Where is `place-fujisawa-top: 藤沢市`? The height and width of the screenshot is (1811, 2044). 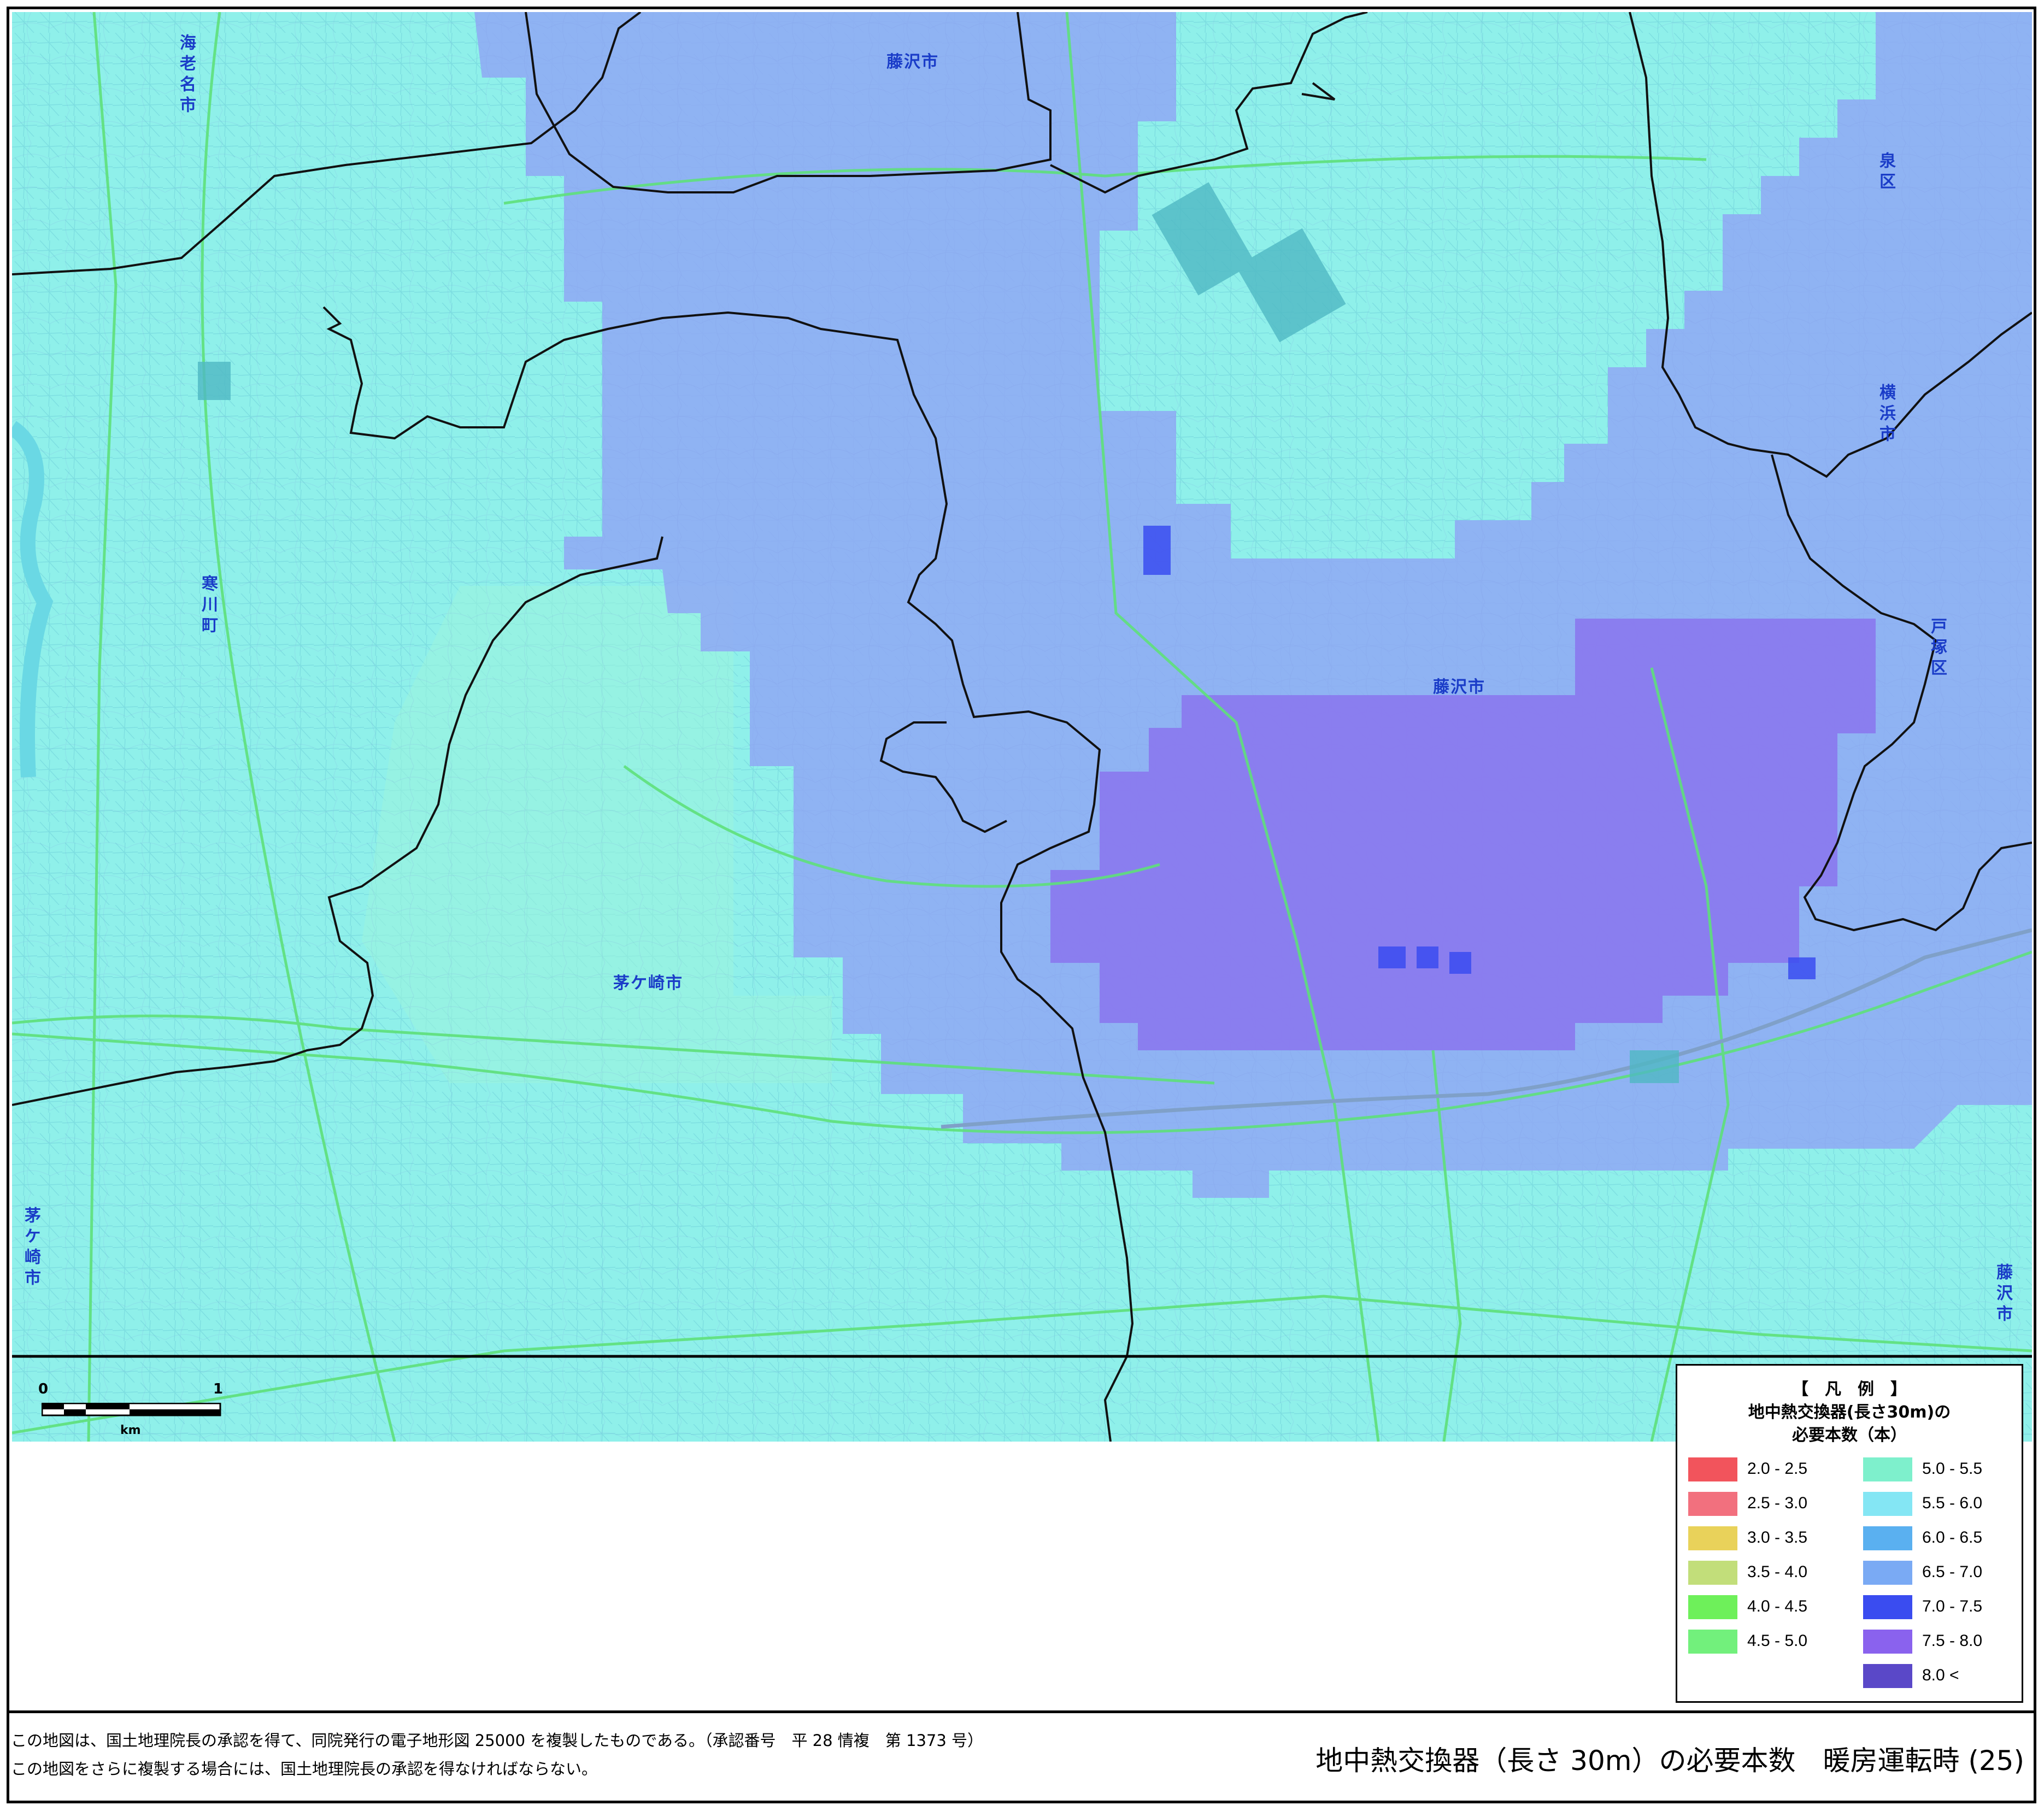
place-fujisawa-top: 藤沢市 is located at coordinates (912, 62).